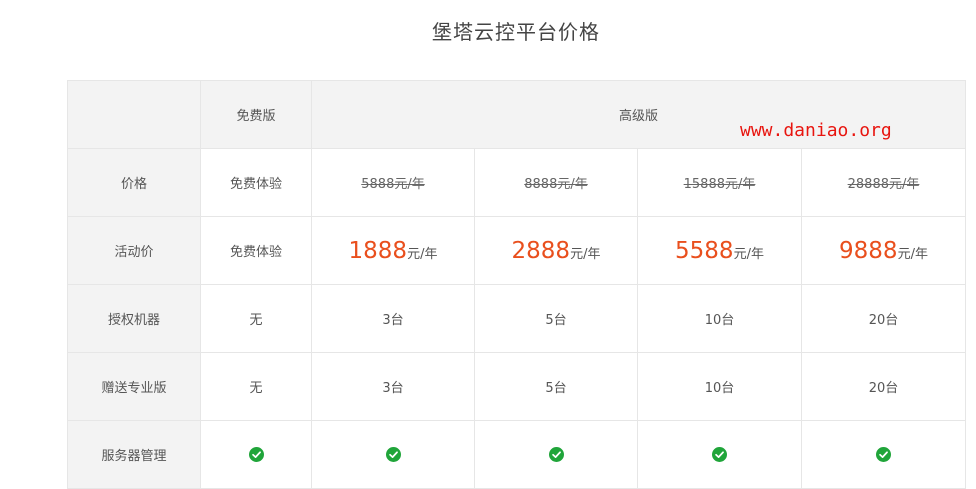 The width and height of the screenshot is (976, 489). I want to click on promo-amount: 1888, so click(378, 250).